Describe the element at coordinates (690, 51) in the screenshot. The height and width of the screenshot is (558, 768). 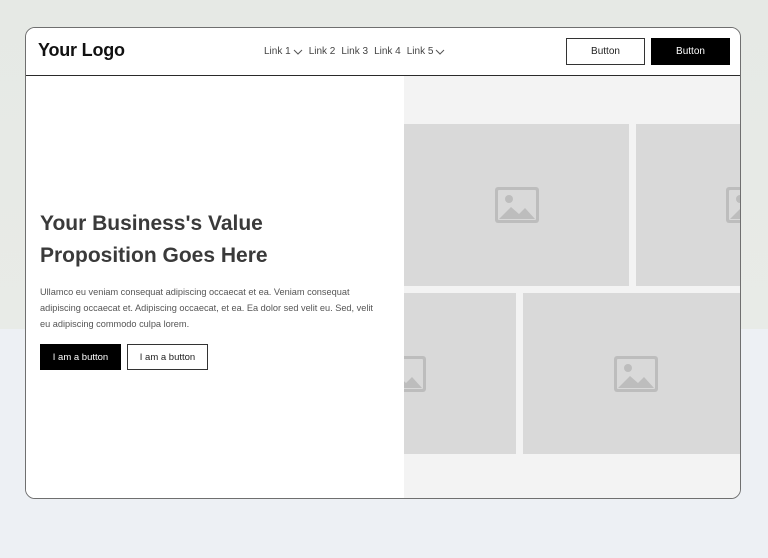
I see `header-primary-button: Button` at that location.